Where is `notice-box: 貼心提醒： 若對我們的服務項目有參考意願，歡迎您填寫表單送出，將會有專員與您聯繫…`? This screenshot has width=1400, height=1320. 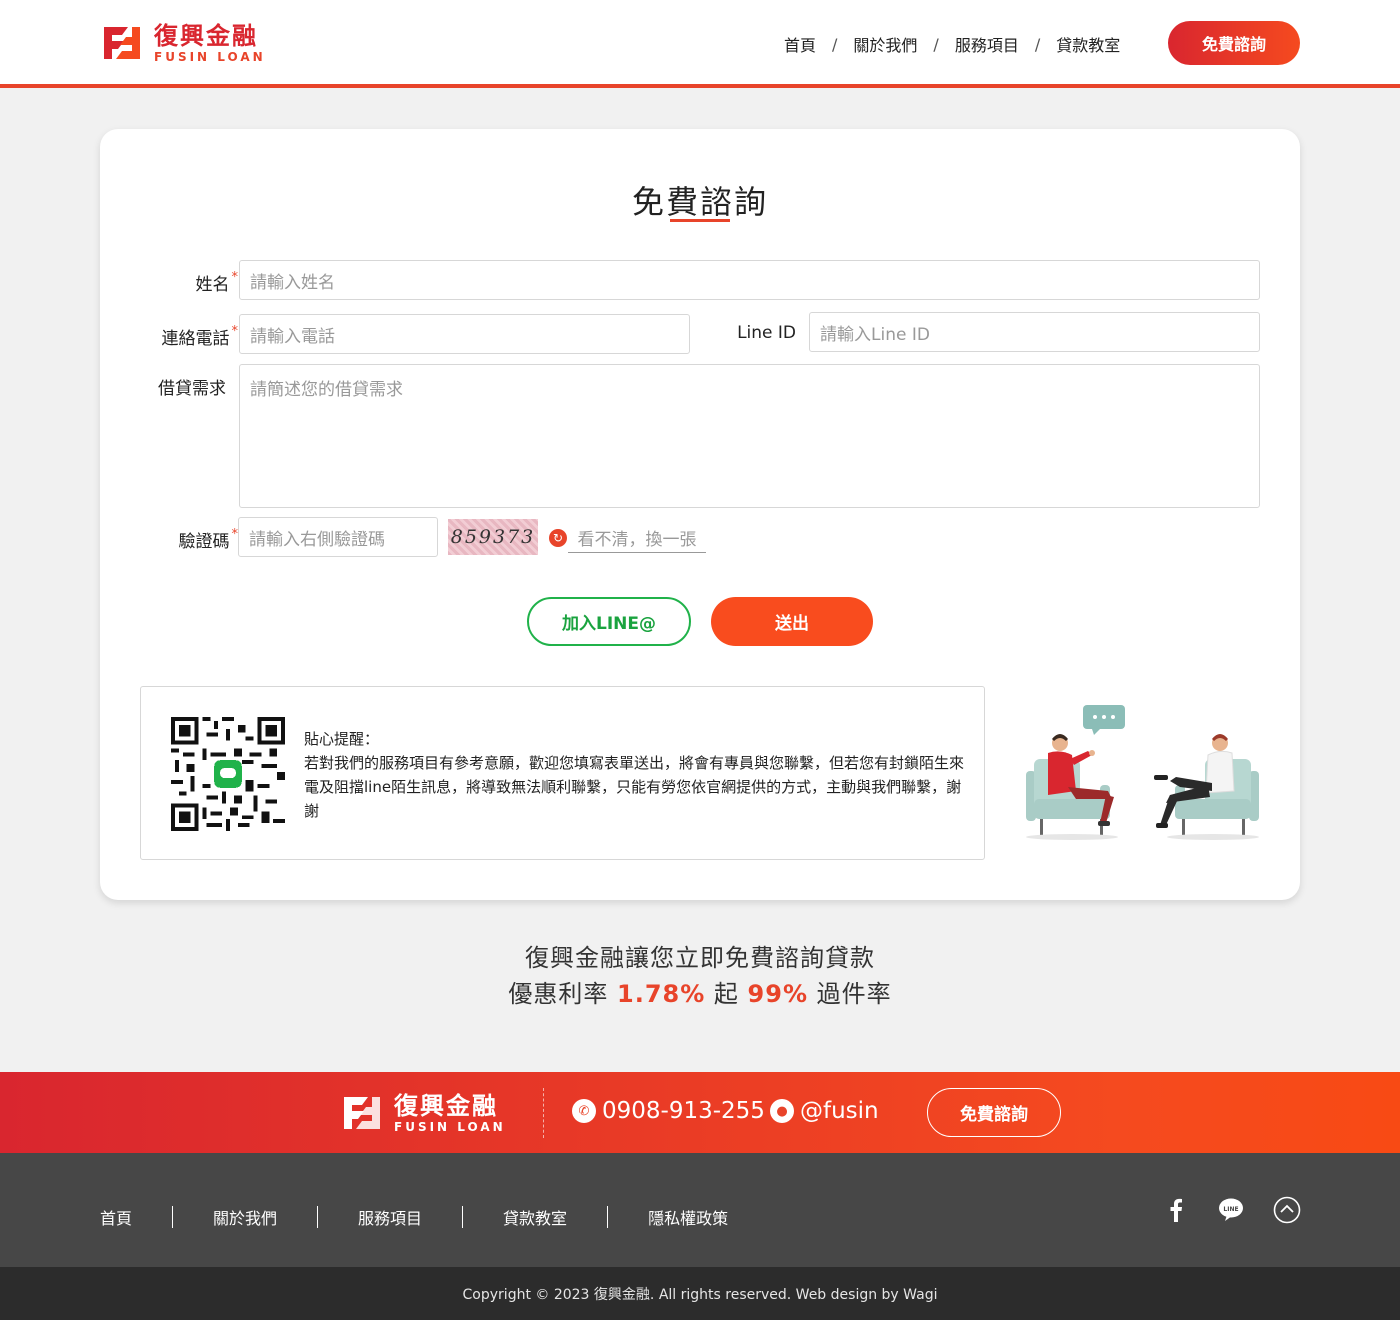
notice-box: 貼心提醒： 若對我們的服務項目有參考意願，歡迎您填寫表單送出，將會有專員與您聯繫… is located at coordinates (562, 773).